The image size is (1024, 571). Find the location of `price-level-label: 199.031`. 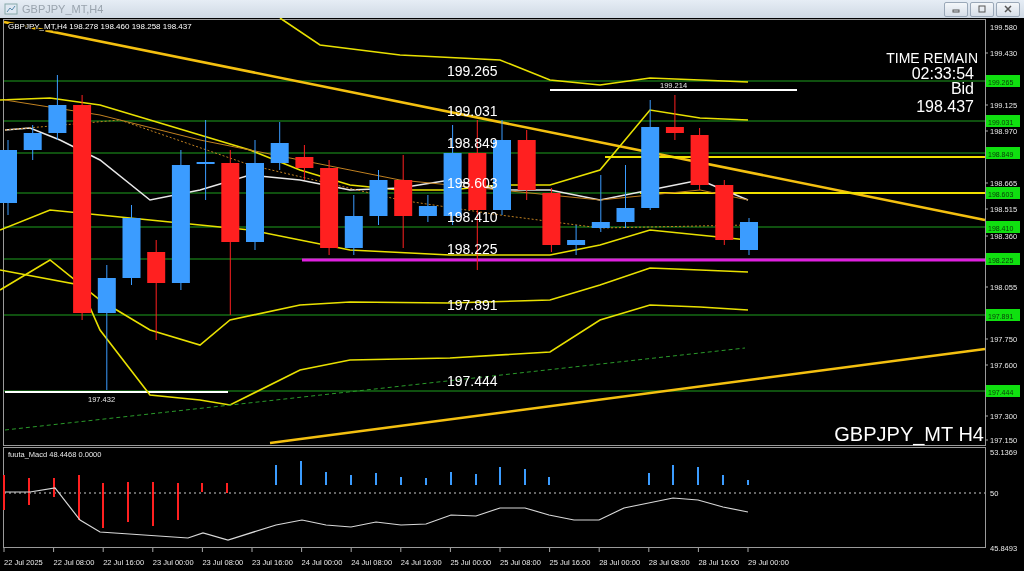

price-level-label: 199.031 is located at coordinates (472, 111).